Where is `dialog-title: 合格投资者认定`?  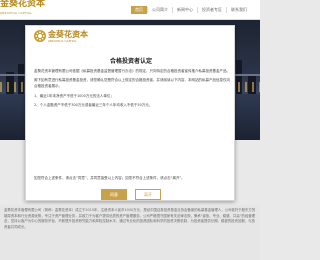
dialog-title: 合格投资者认定 is located at coordinates (130, 61).